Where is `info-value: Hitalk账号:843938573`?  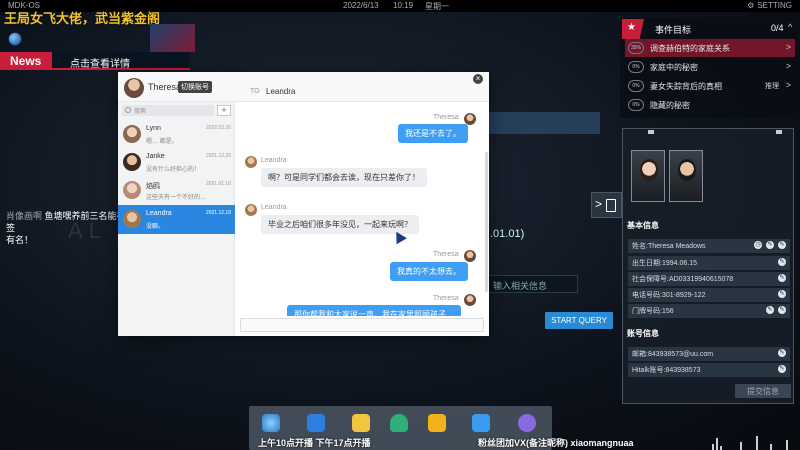
info-value: Hitalk账号:843938573 is located at coordinates (666, 370).